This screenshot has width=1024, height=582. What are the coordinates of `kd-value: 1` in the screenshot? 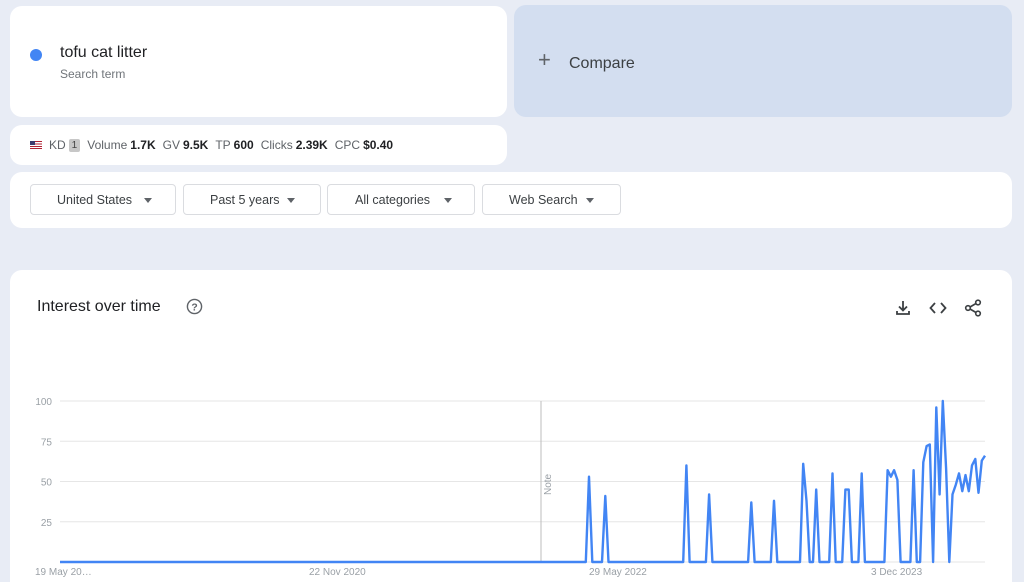 It's located at (74, 145).